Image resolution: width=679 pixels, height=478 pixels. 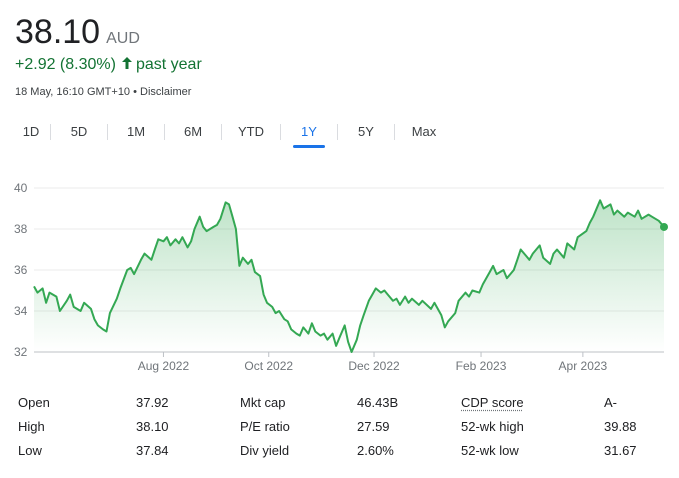 I want to click on tab-label: Max, so click(x=424, y=131).